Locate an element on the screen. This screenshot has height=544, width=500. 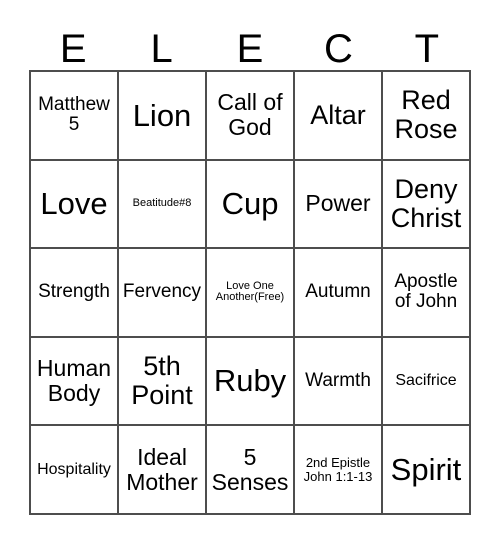
bingo-cell-label: Call of God is located at coordinates (250, 115).